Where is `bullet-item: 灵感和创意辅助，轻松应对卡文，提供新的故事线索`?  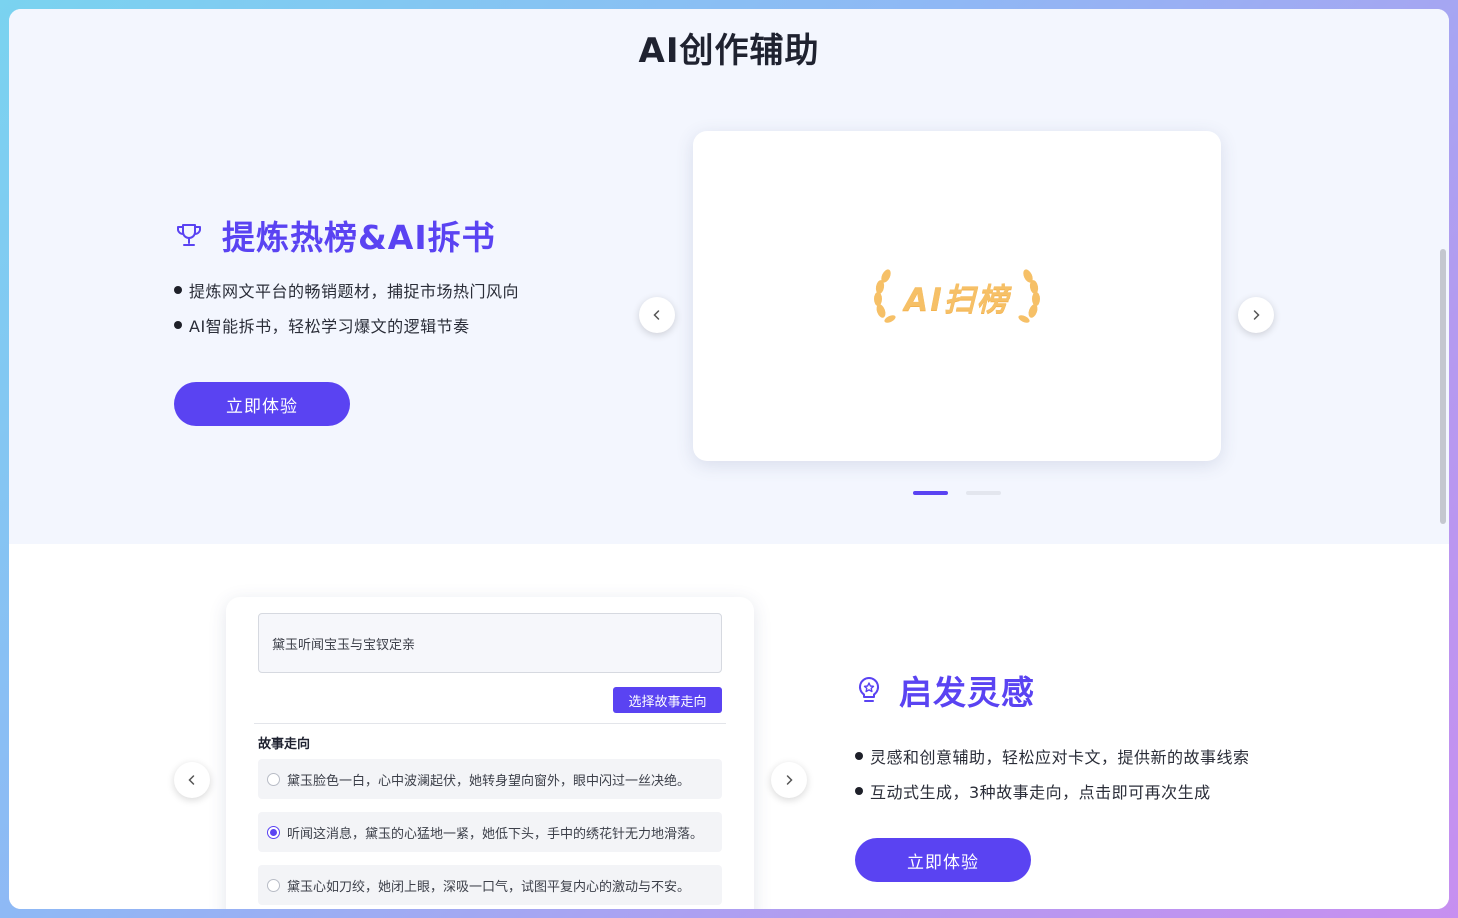
bullet-item: 灵感和创意辅助，轻松应对卡文，提供新的故事线索 is located at coordinates (1052, 755).